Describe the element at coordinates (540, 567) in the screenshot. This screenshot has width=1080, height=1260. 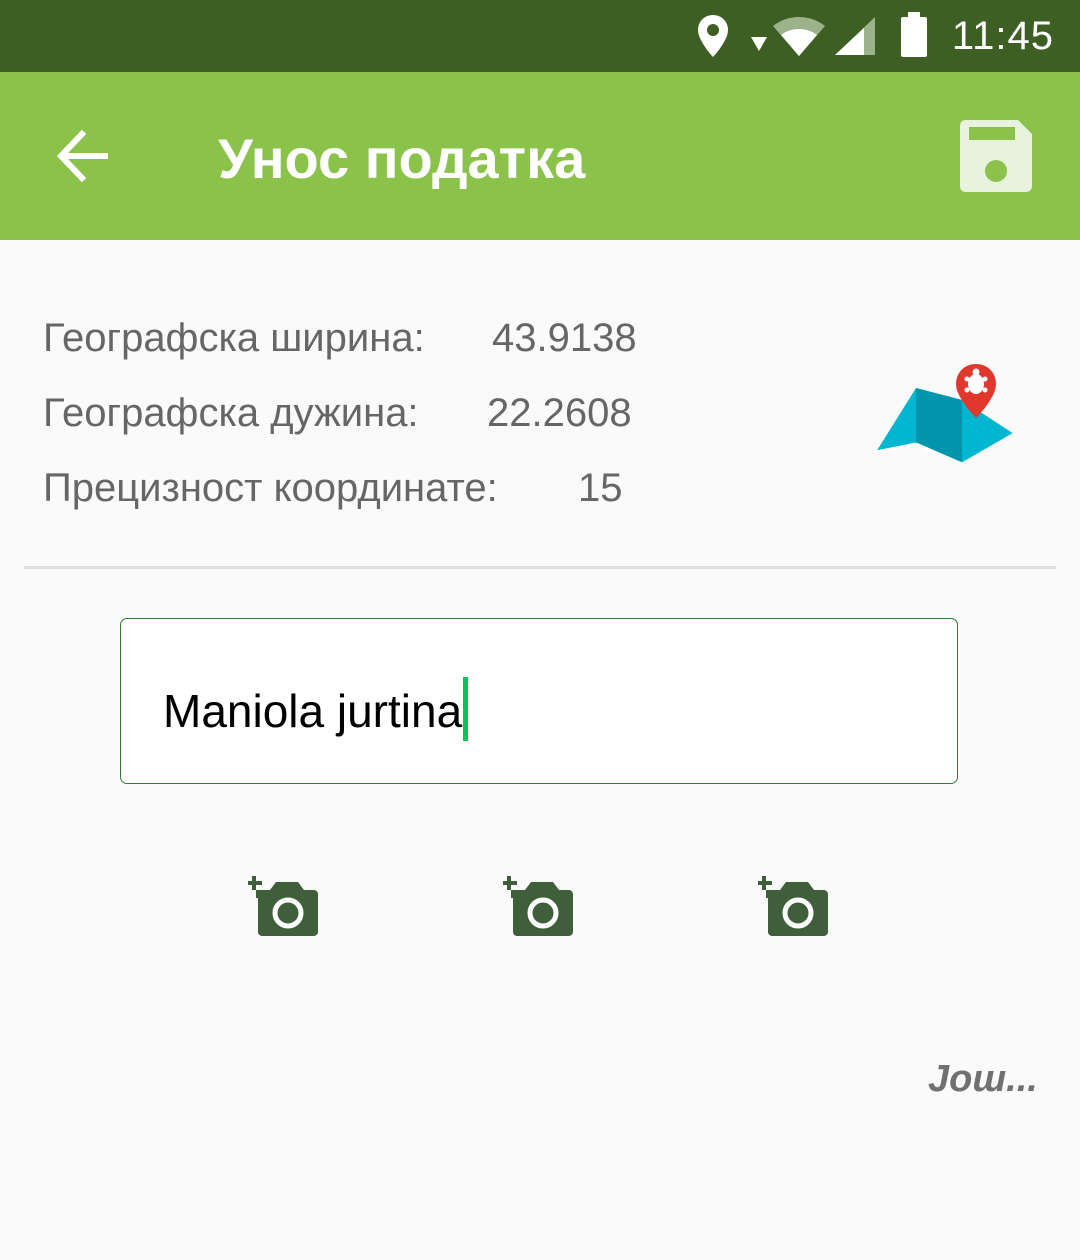
I see `divider` at that location.